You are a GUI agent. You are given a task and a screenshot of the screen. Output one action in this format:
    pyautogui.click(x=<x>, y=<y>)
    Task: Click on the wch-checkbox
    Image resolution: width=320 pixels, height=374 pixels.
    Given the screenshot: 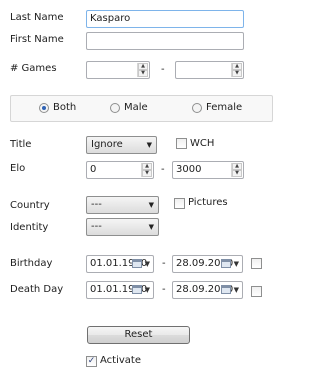 What is the action you would take?
    pyautogui.click(x=181, y=143)
    